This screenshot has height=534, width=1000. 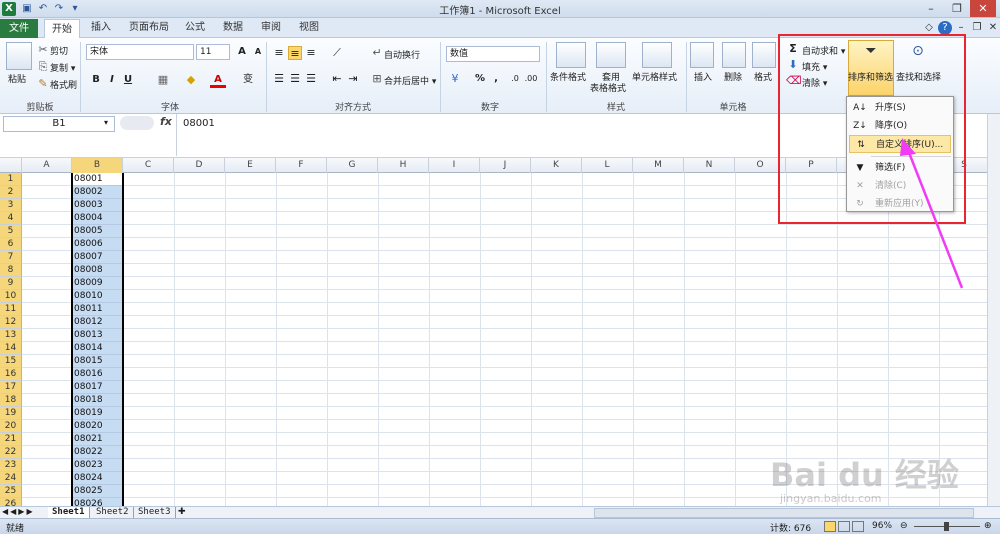 What do you see at coordinates (929, 28) in the screenshot?
I see `ribbon-collapse-icon: ◇` at bounding box center [929, 28].